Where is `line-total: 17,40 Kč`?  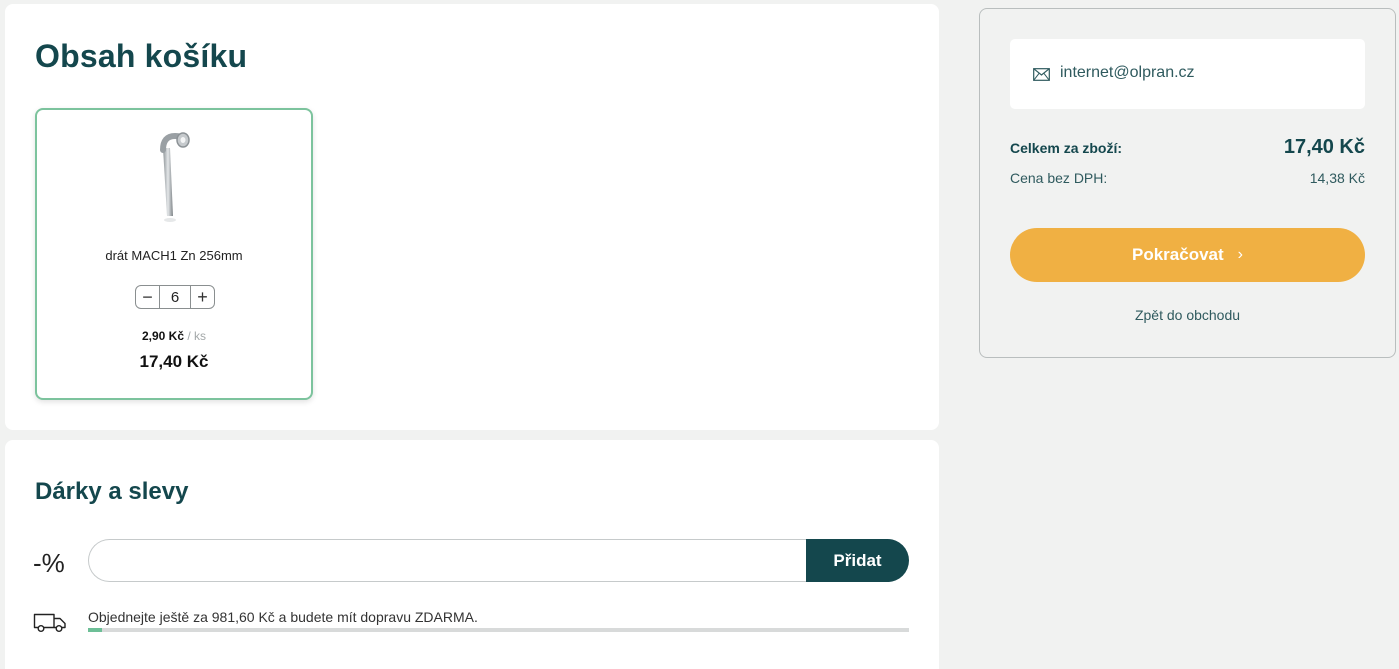
line-total: 17,40 Kč is located at coordinates (174, 361).